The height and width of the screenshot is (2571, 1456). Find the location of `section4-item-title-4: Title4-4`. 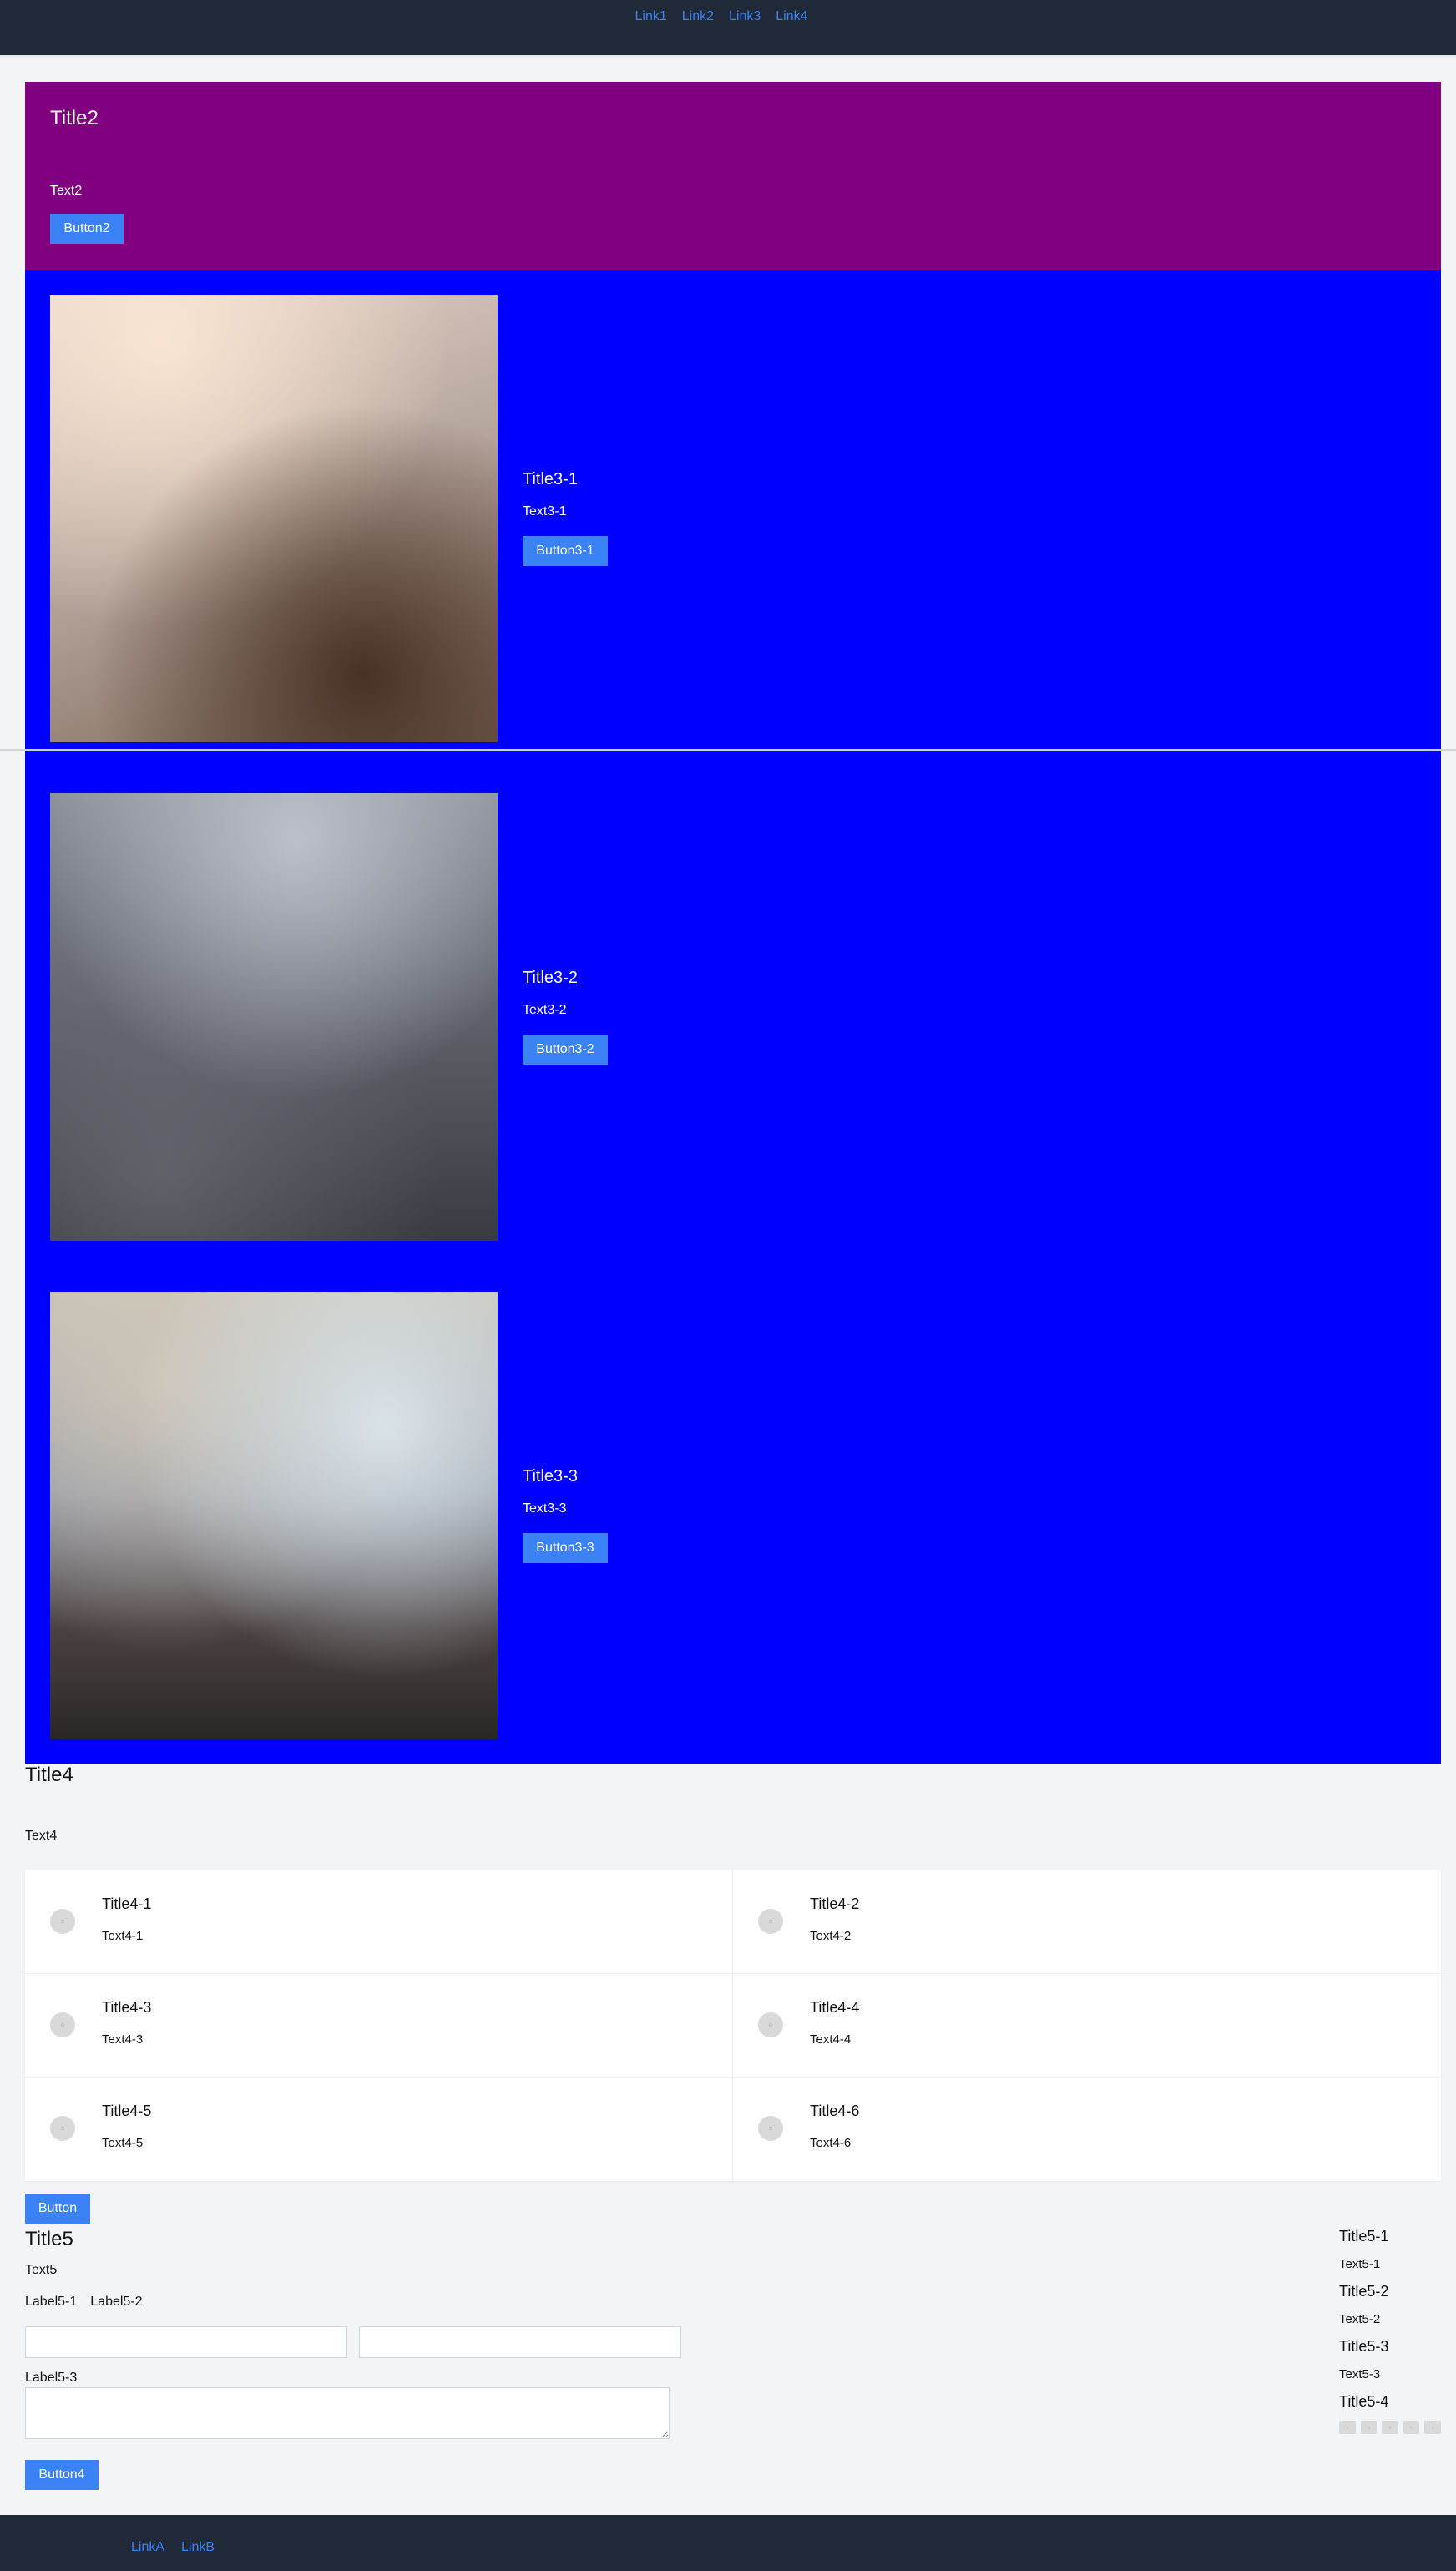

section4-item-title-4: Title4-4 is located at coordinates (835, 2008).